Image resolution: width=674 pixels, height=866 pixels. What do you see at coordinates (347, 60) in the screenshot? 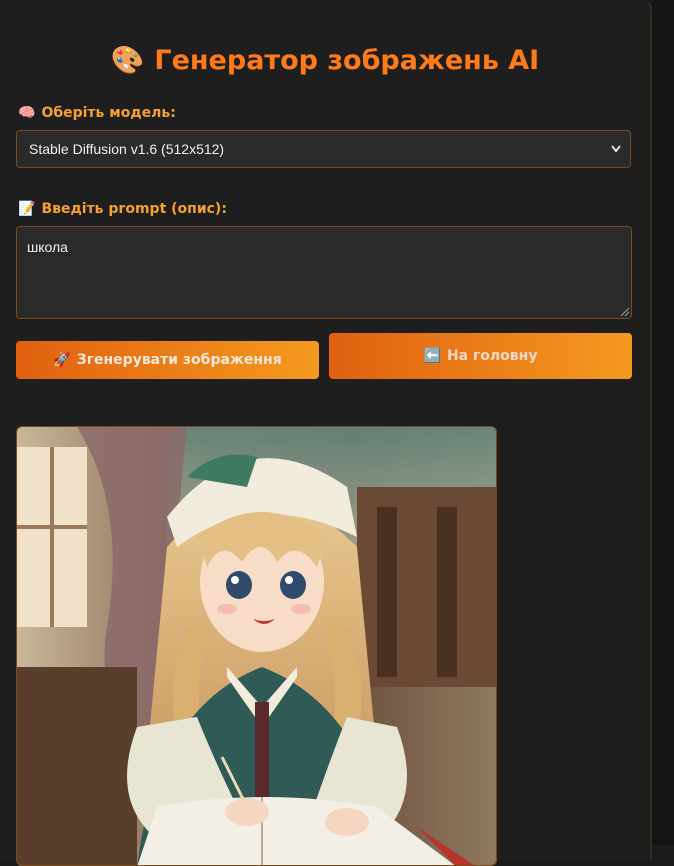
I see `page-title-text: Генератор зображень AI` at bounding box center [347, 60].